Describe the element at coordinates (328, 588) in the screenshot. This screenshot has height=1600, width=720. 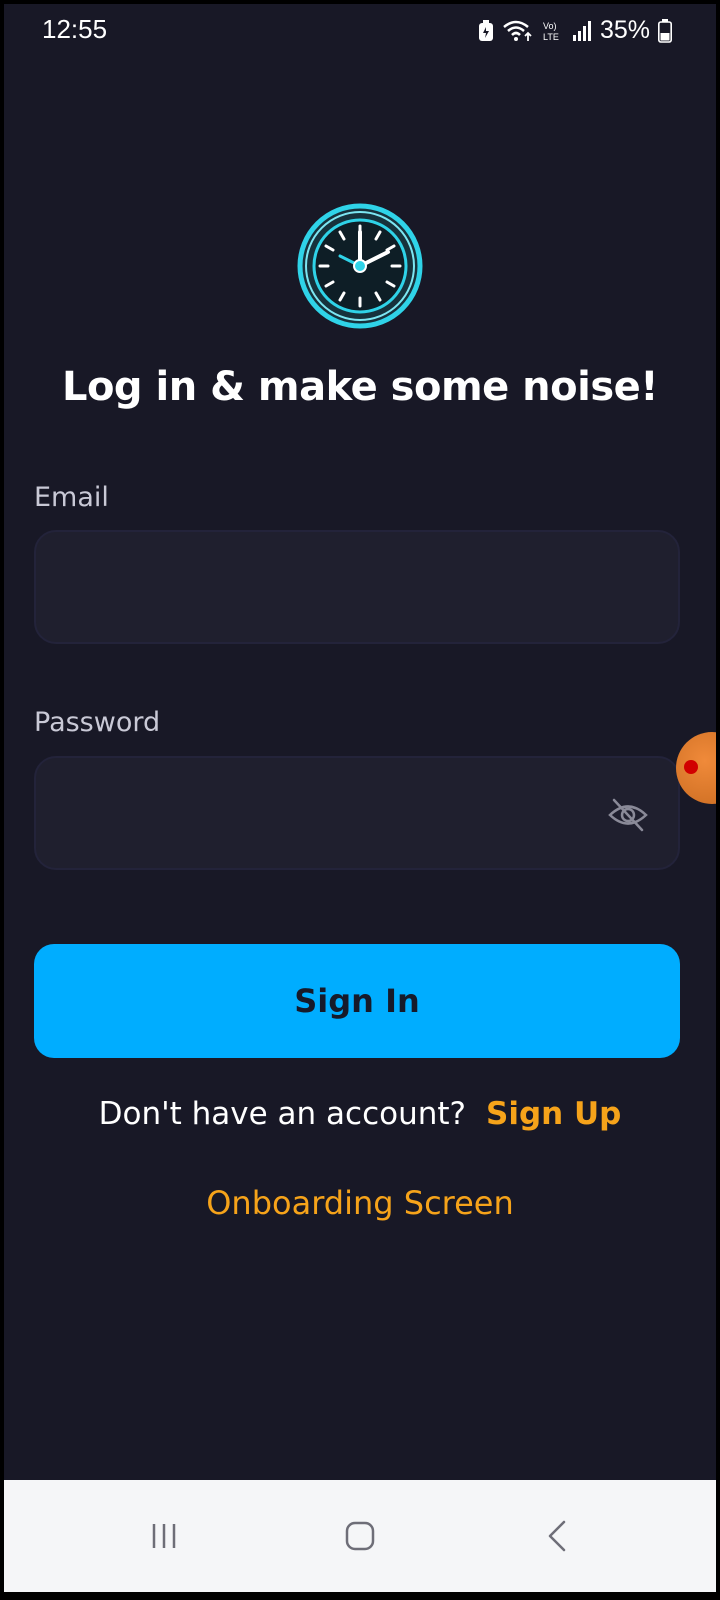
I see `email-field` at that location.